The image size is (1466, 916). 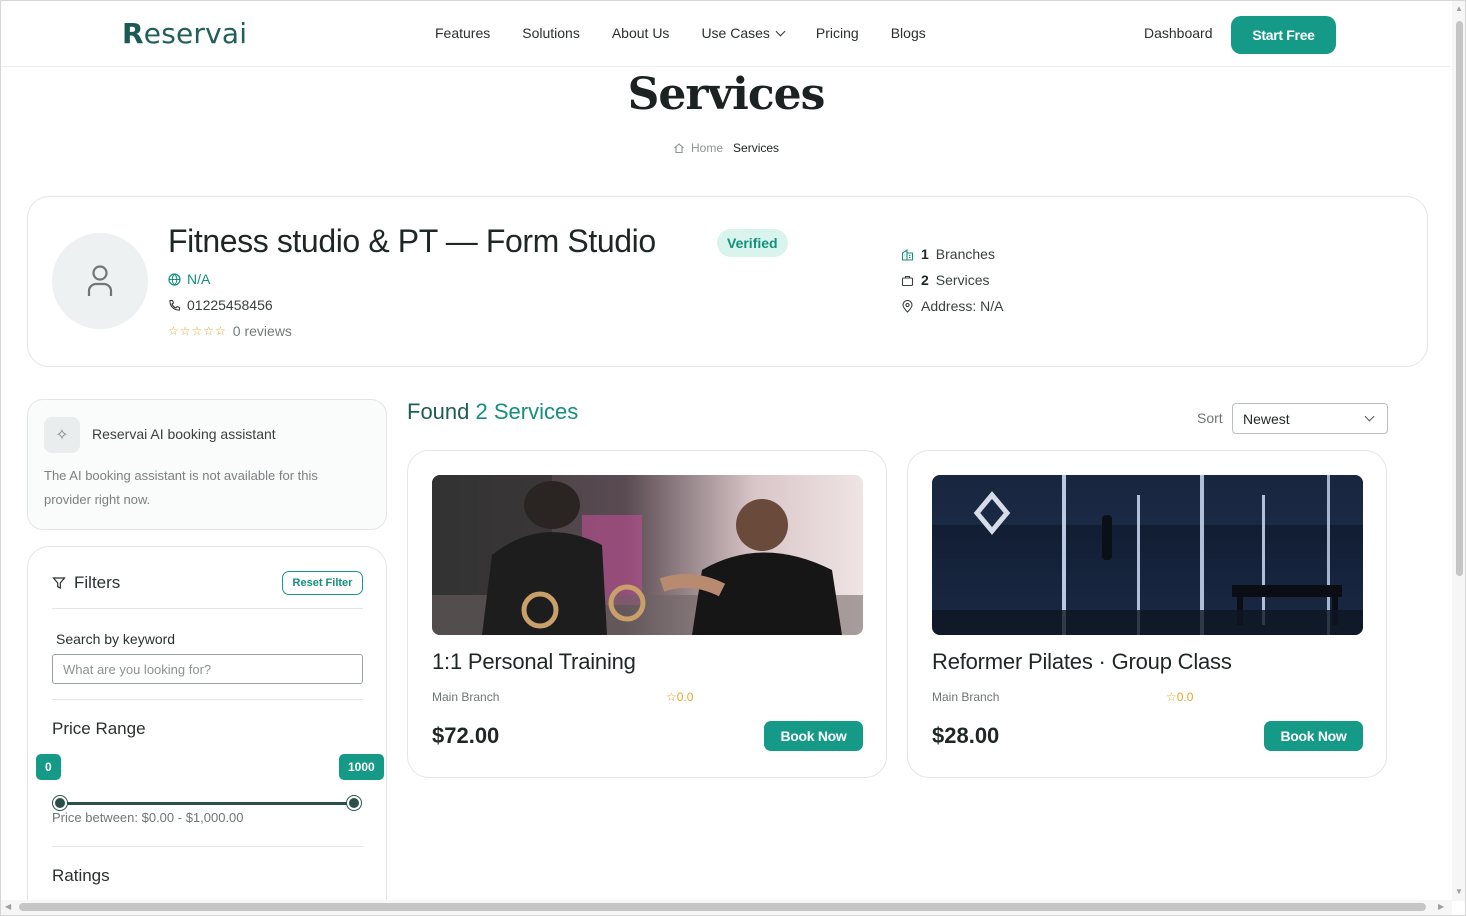 I want to click on breadcrumb-current: Services, so click(x=756, y=148).